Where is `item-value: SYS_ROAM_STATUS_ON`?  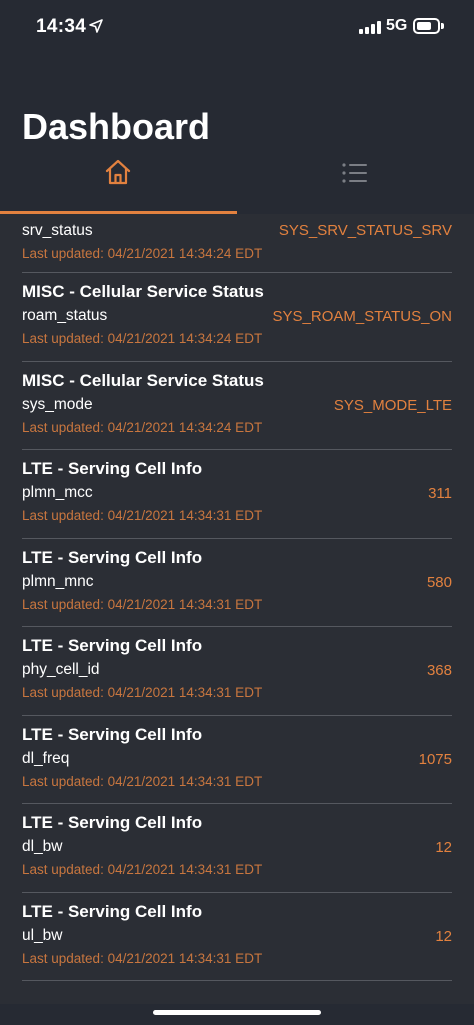
item-value: SYS_ROAM_STATUS_ON is located at coordinates (362, 316).